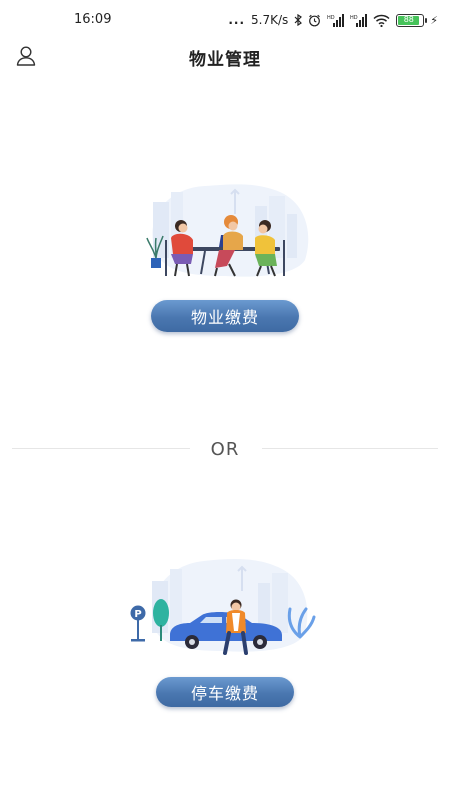 The image size is (450, 800). I want to click on network-speed: 5.7K/s, so click(270, 20).